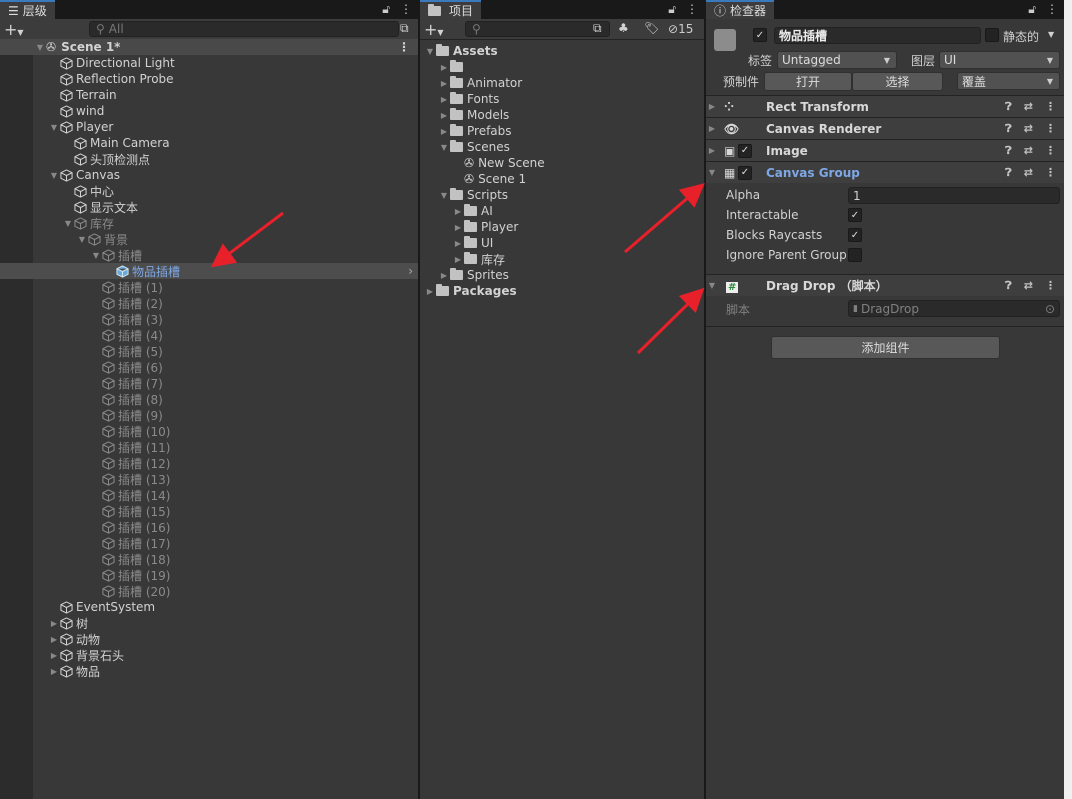 The height and width of the screenshot is (799, 1072). Describe the element at coordinates (1051, 34) in the screenshot. I see `static-dropdown-icon: ▼` at that location.